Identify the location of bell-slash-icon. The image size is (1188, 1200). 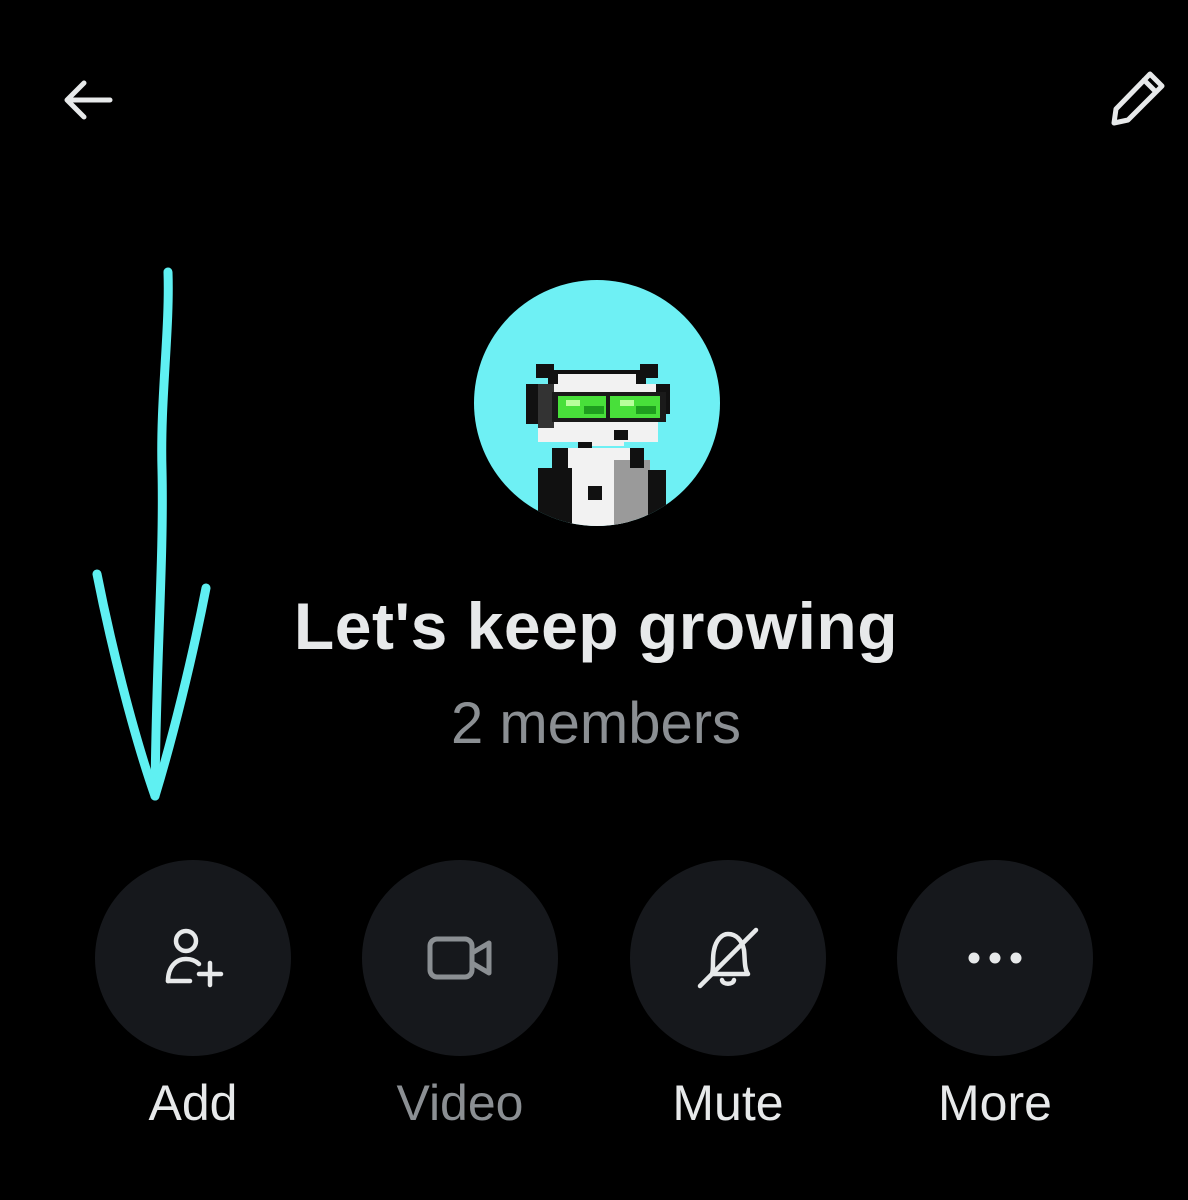
(728, 958).